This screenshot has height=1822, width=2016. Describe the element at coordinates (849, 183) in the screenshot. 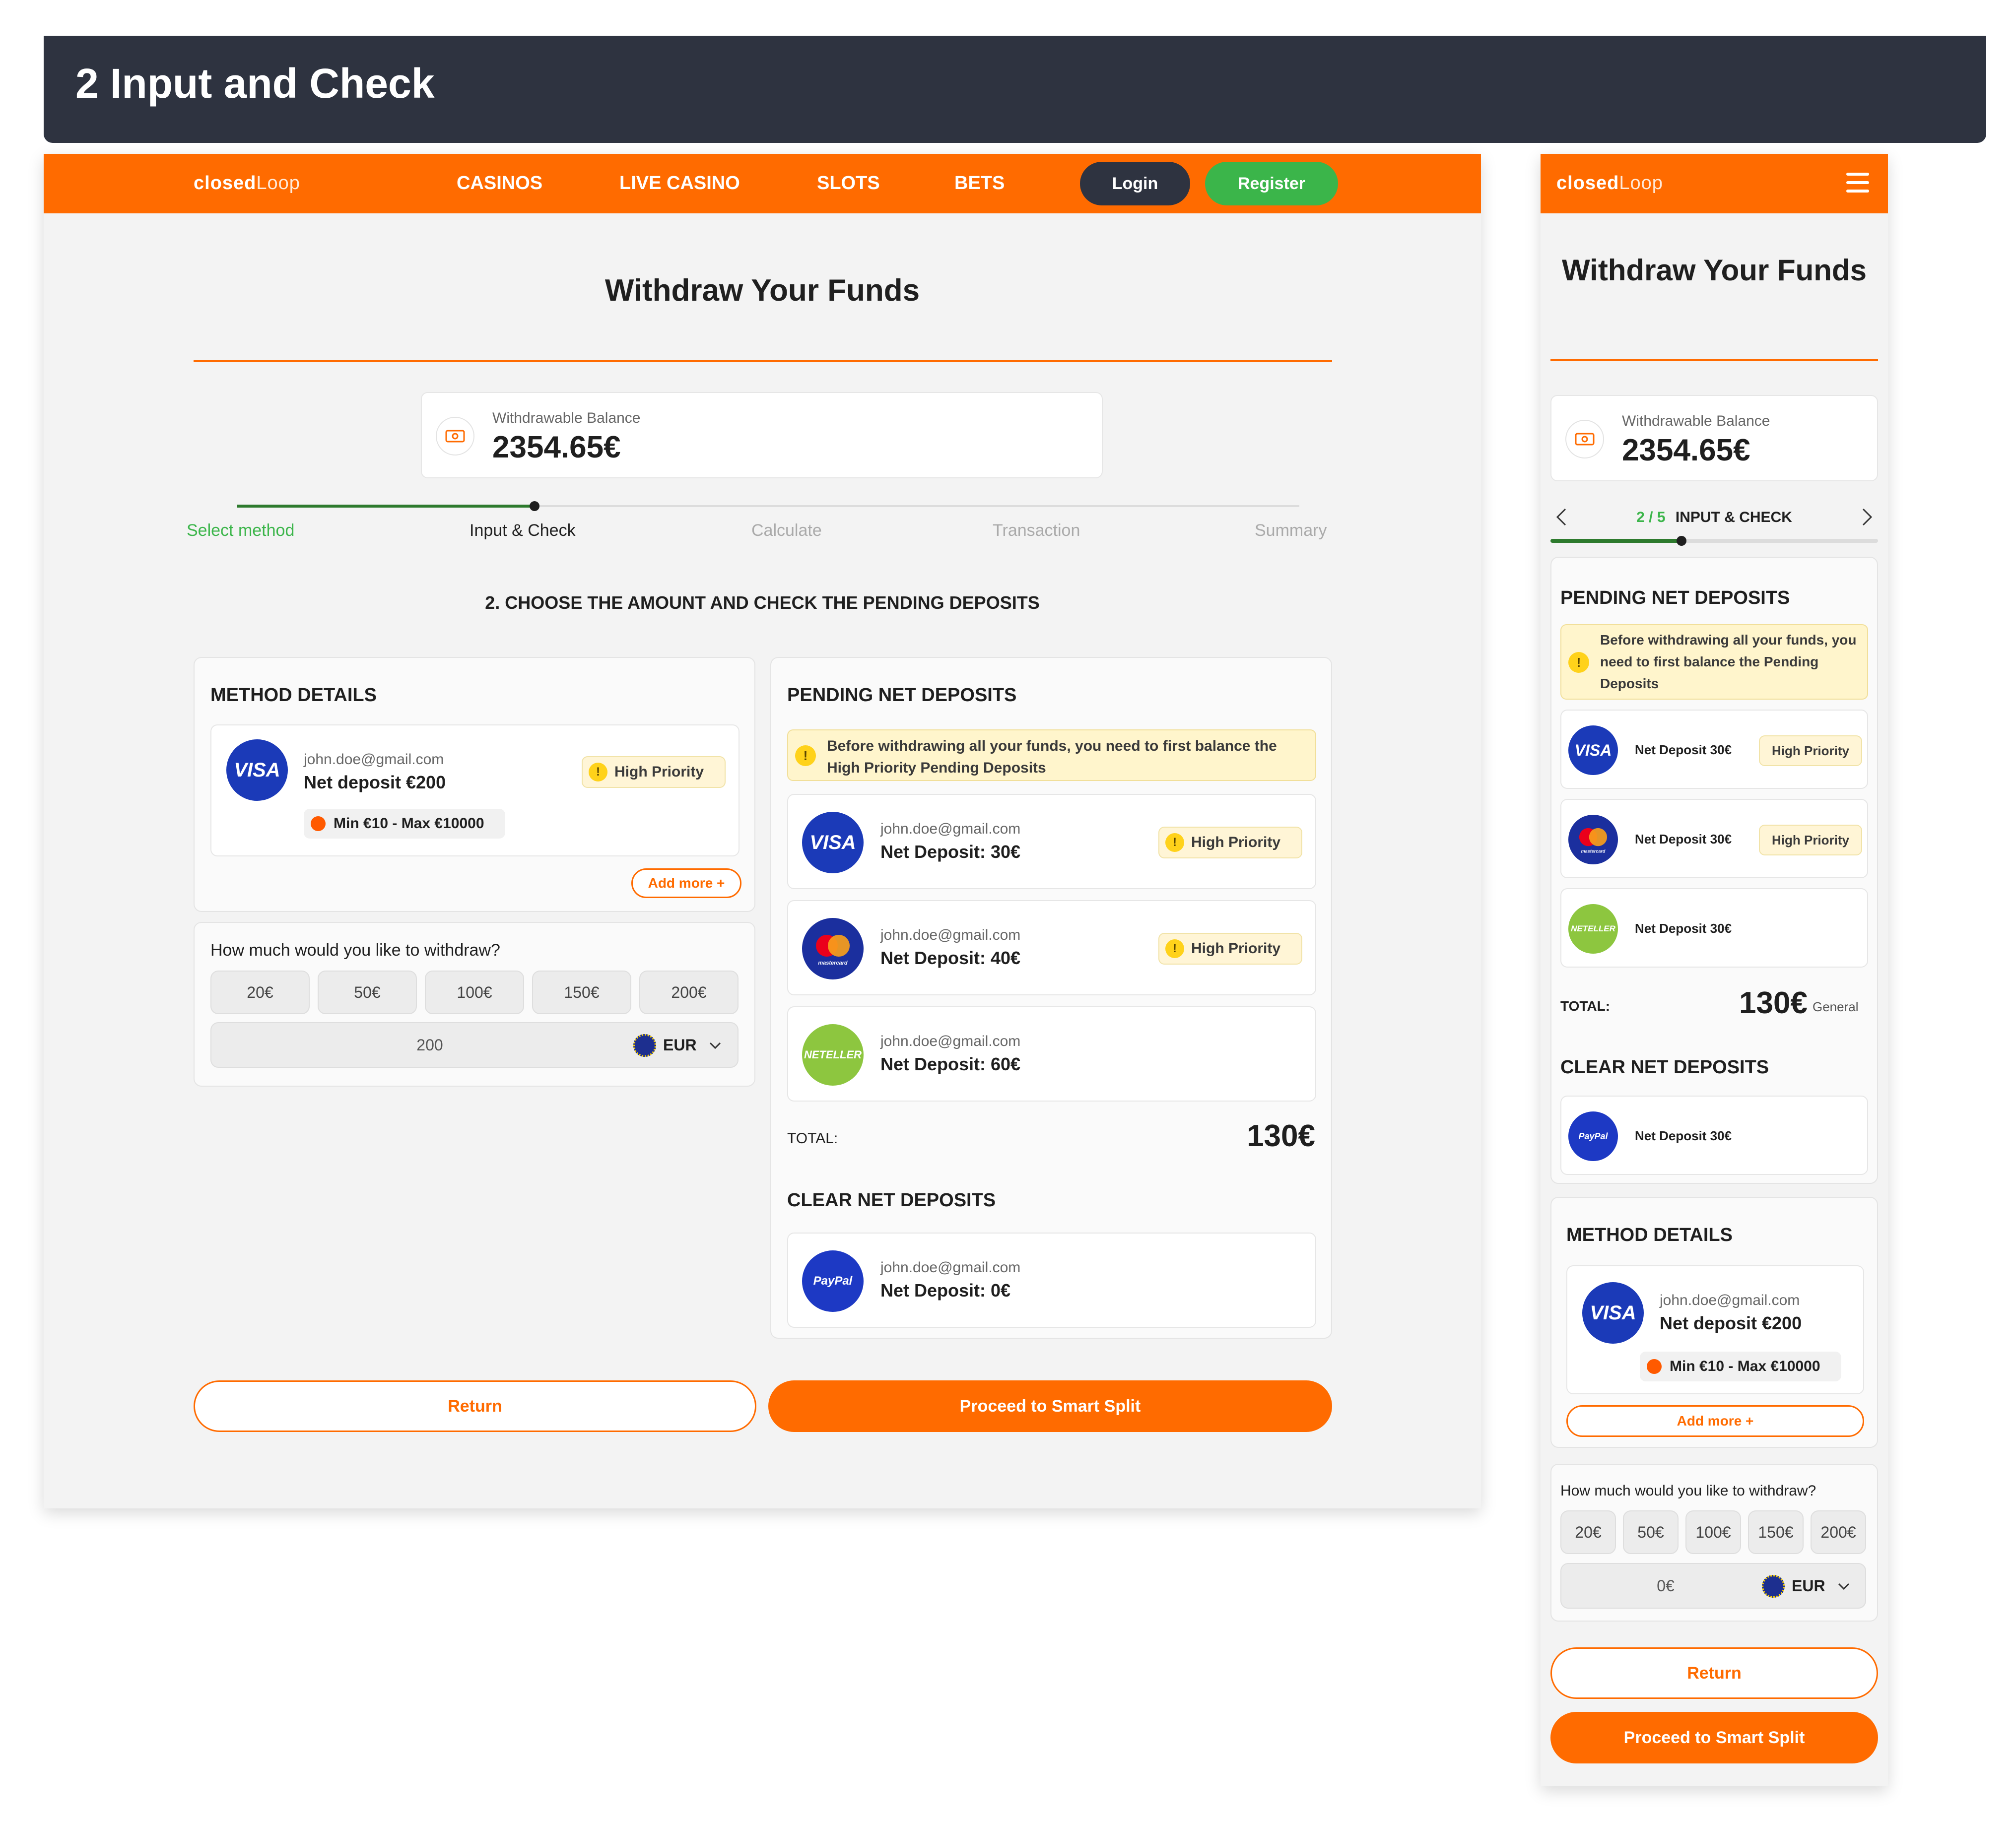

I see `nav-slots: SLOTS` at that location.